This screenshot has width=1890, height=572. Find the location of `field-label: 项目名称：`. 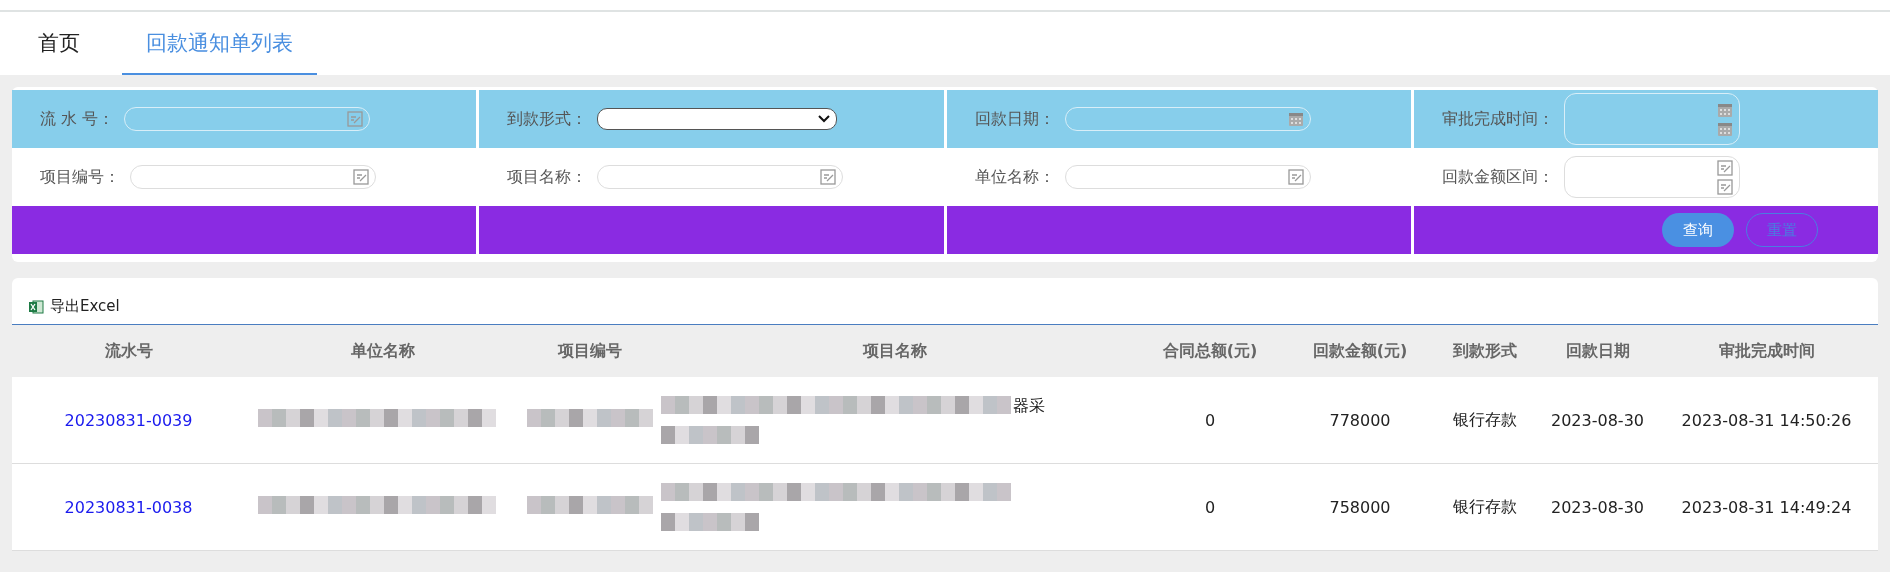

field-label: 项目名称： is located at coordinates (547, 177).